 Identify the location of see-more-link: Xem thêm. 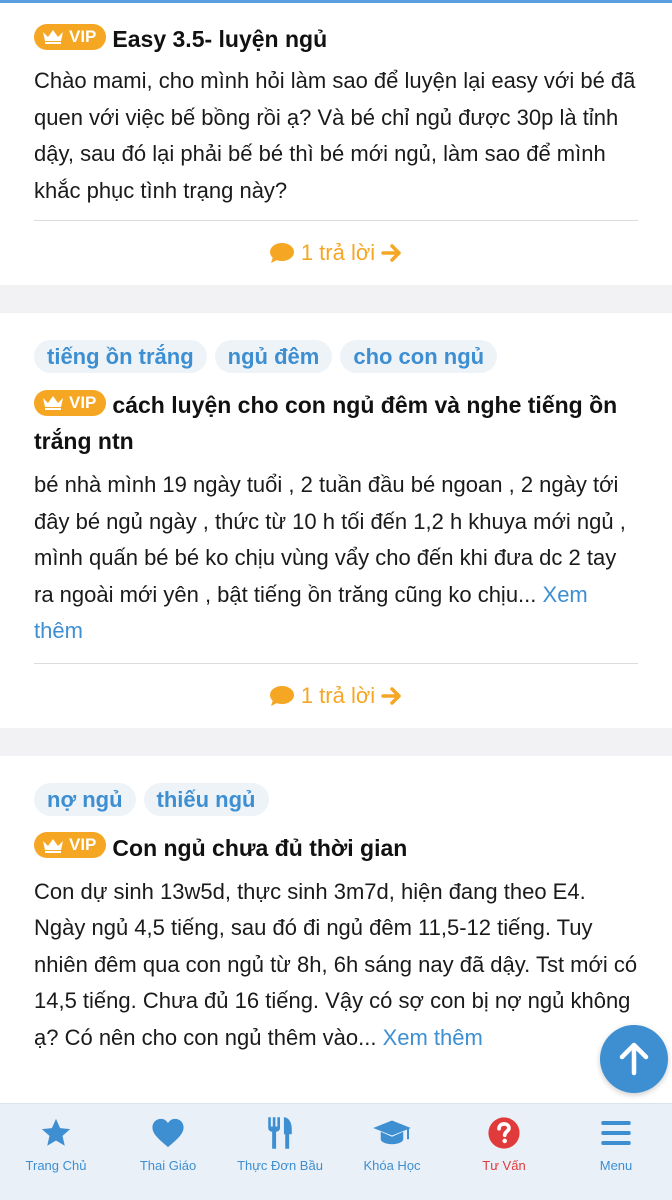
(433, 1037).